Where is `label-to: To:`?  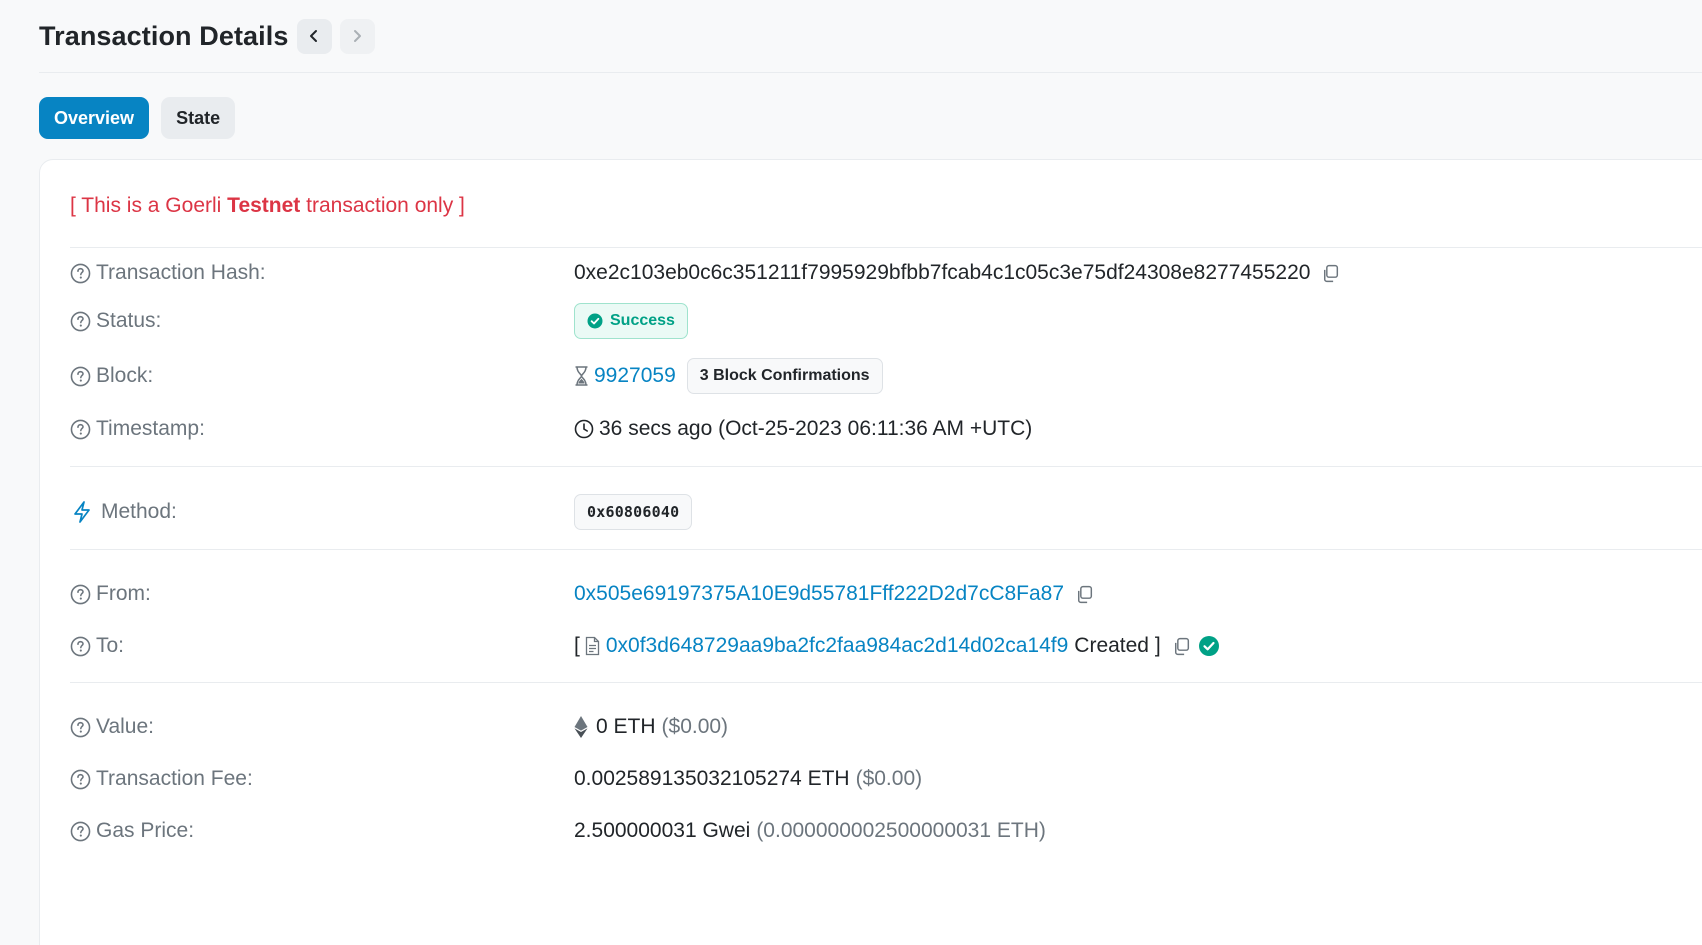
label-to: To: is located at coordinates (322, 646).